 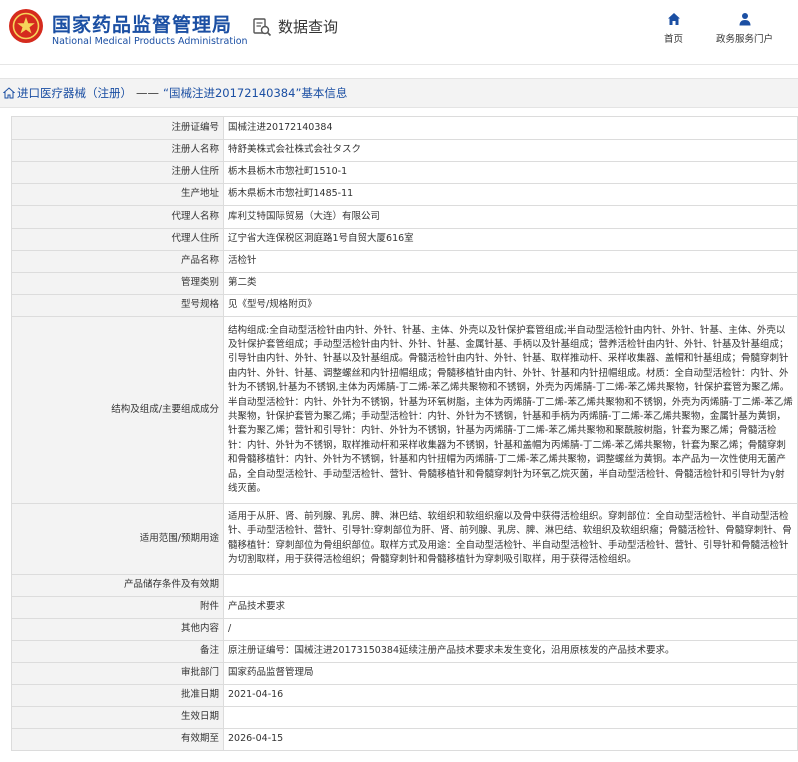 I want to click on field-label: 批准日期, so click(x=117, y=695).